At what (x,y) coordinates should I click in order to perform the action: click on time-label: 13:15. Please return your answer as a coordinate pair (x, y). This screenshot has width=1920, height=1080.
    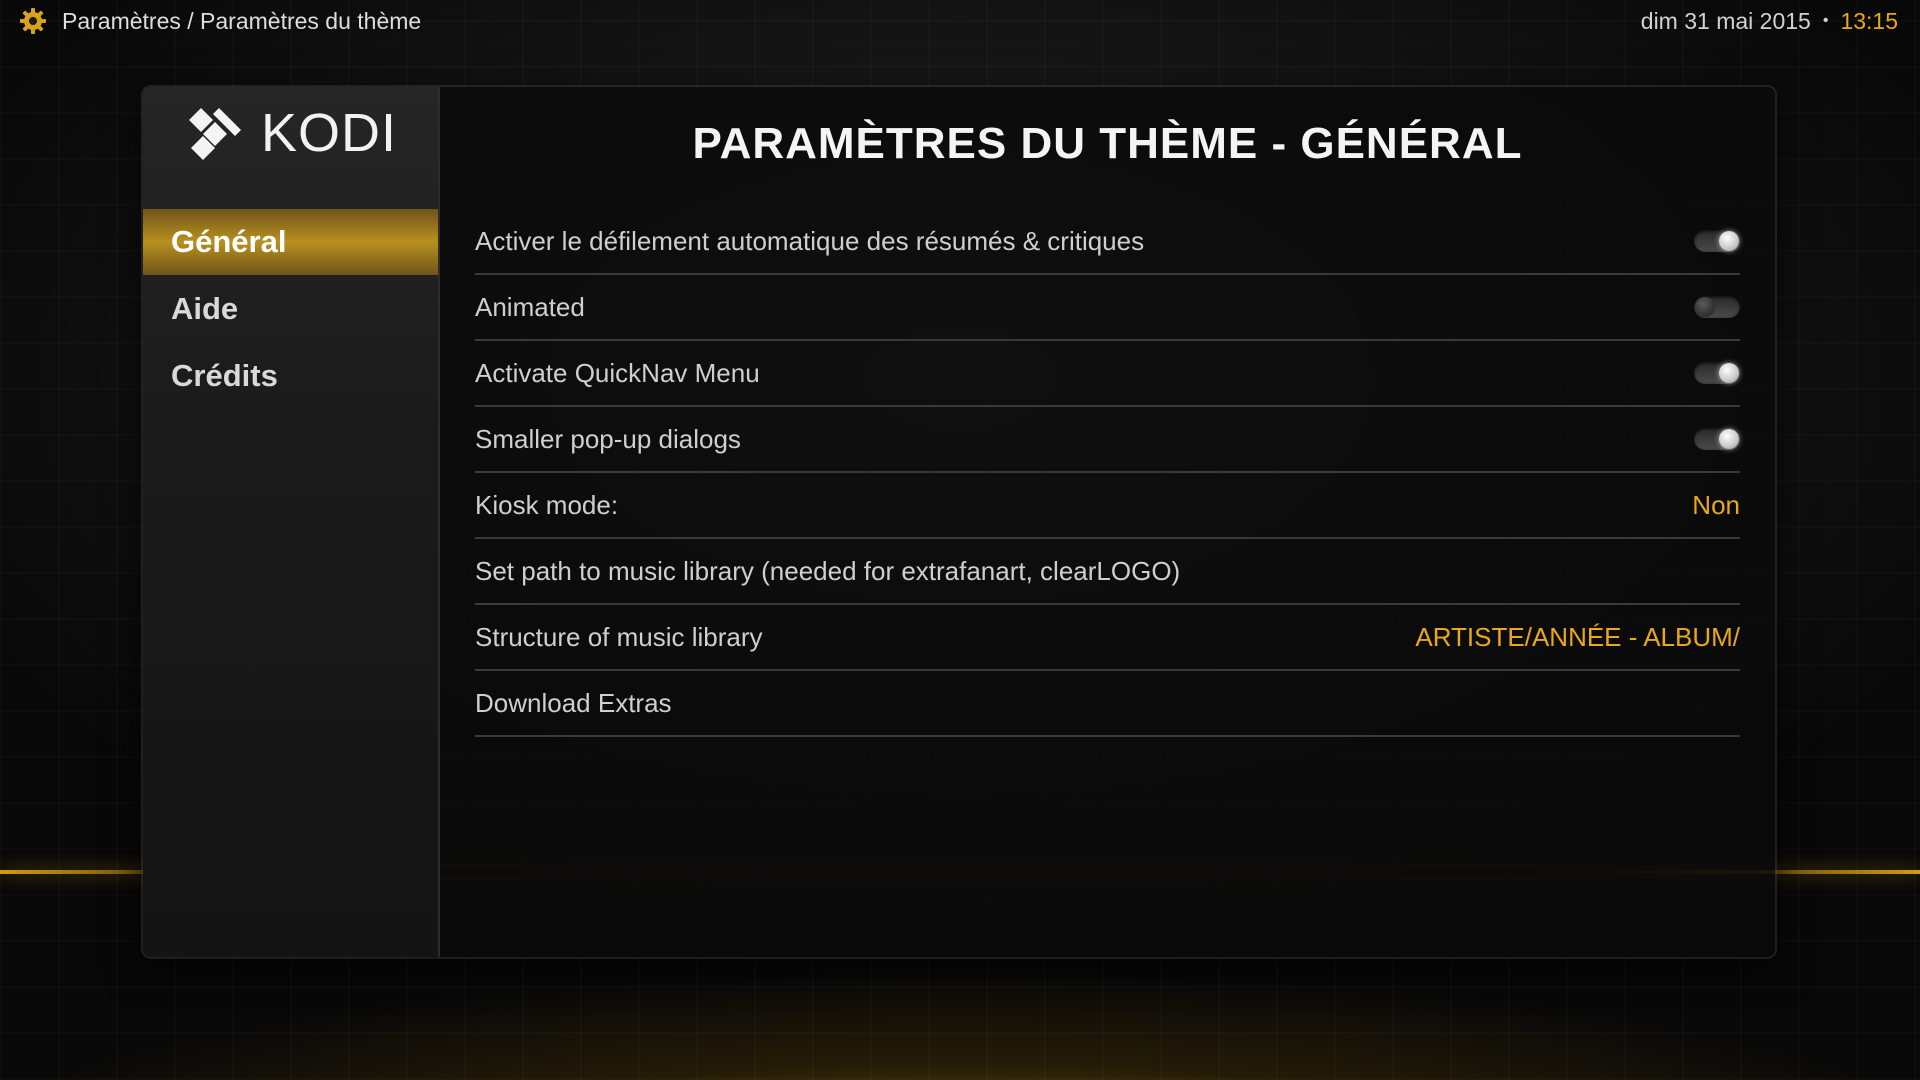
    Looking at the image, I should click on (1869, 20).